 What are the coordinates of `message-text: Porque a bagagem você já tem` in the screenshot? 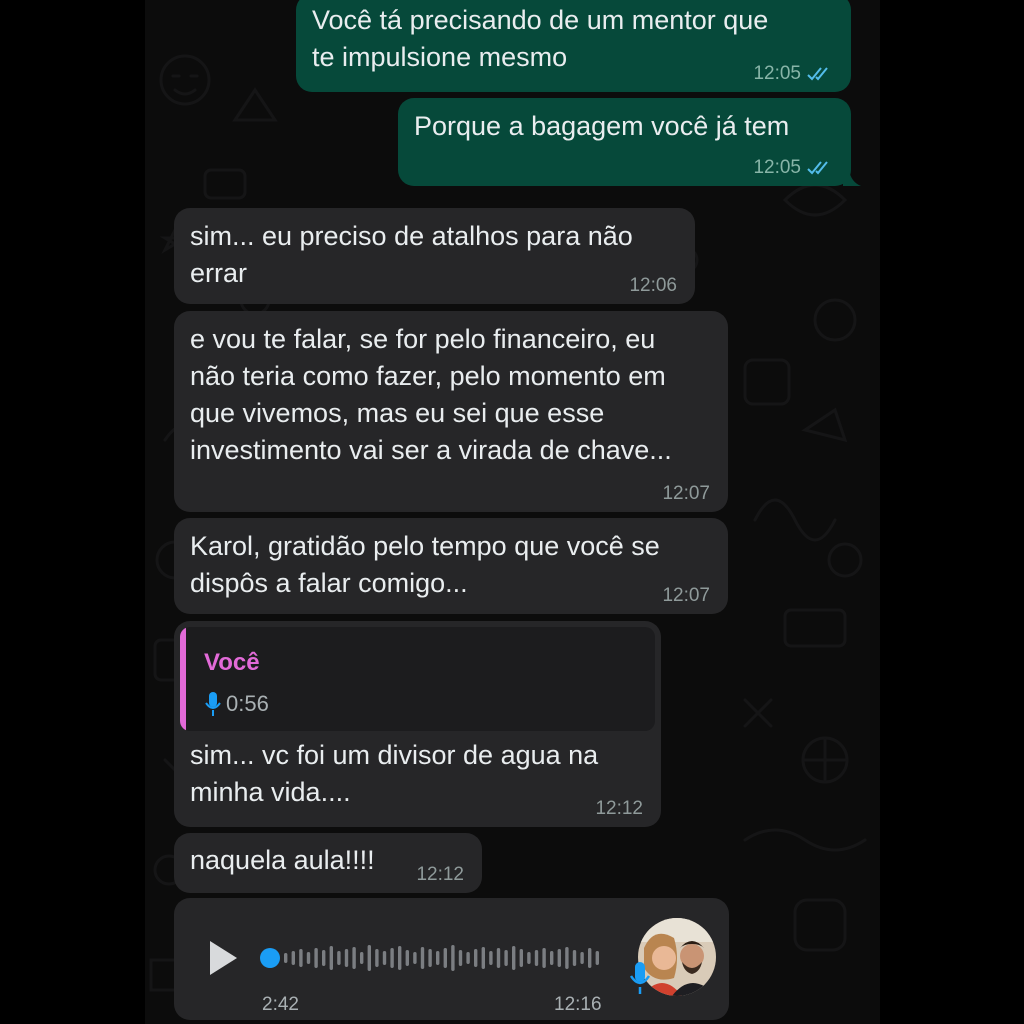 It's located at (602, 126).